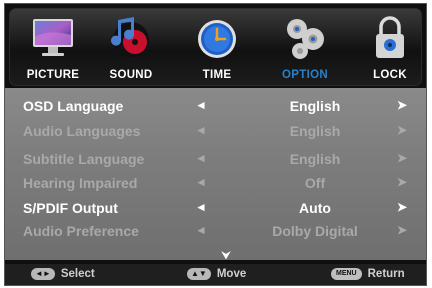  I want to click on tab-label: TIME, so click(217, 75).